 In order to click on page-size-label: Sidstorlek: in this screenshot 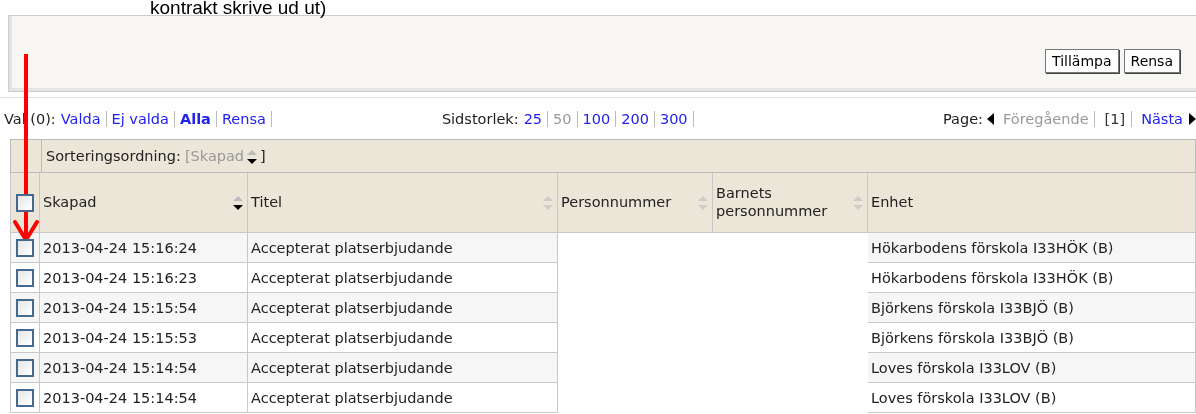, I will do `click(480, 118)`.